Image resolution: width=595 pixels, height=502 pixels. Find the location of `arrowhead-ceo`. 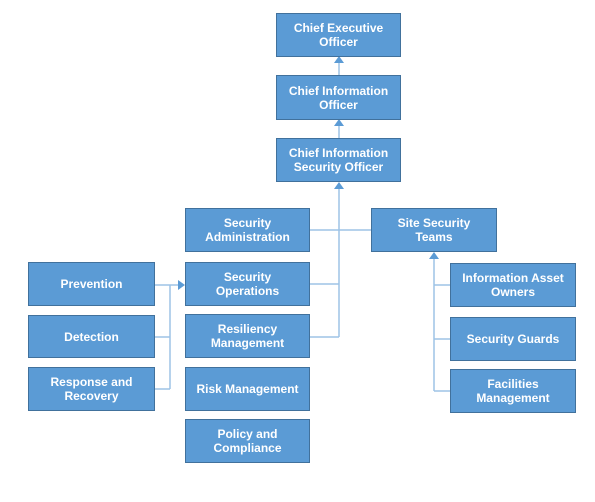

arrowhead-ceo is located at coordinates (339, 59).